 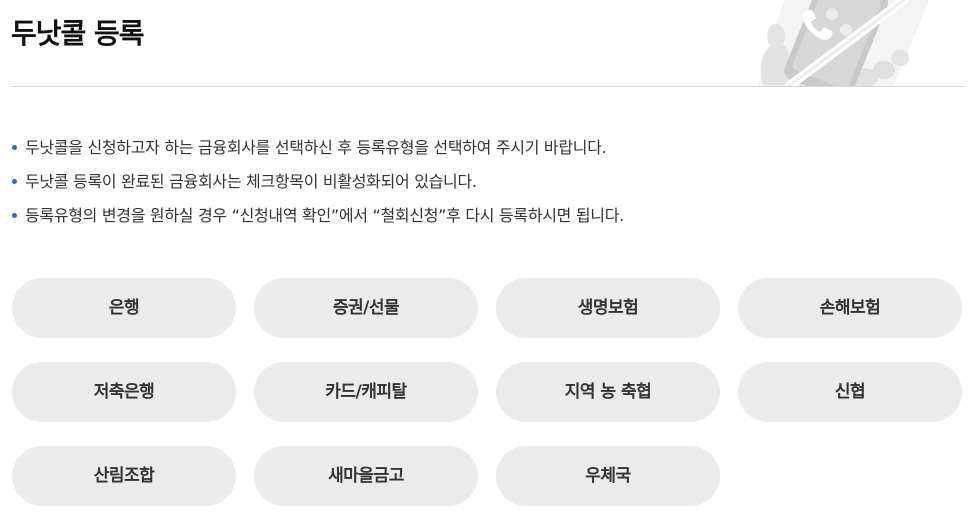 I want to click on institution-button-card-capital: 카드/캐피탈, so click(x=366, y=392).